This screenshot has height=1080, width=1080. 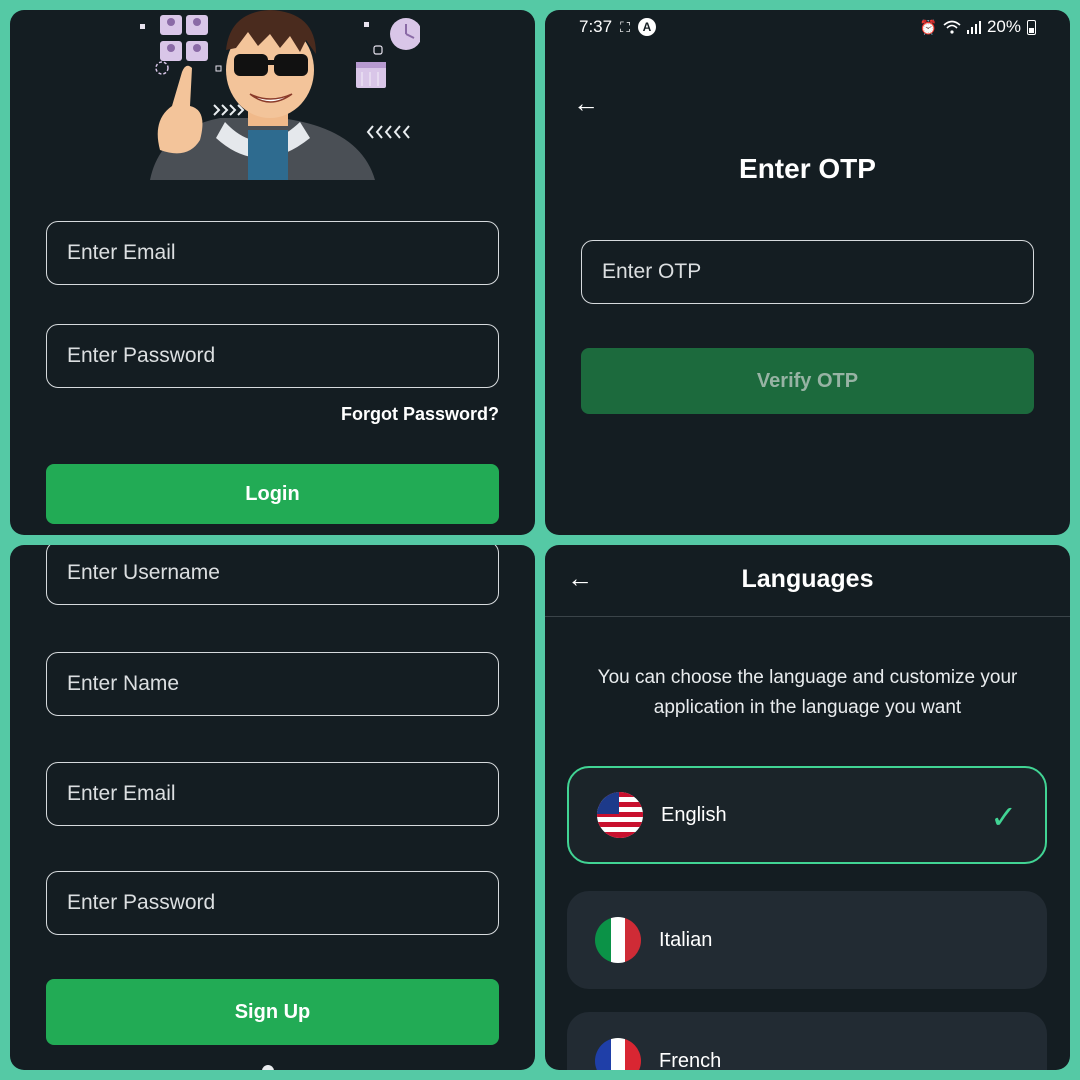 What do you see at coordinates (586, 103) in the screenshot?
I see `back-arrow-icon: ←` at bounding box center [586, 103].